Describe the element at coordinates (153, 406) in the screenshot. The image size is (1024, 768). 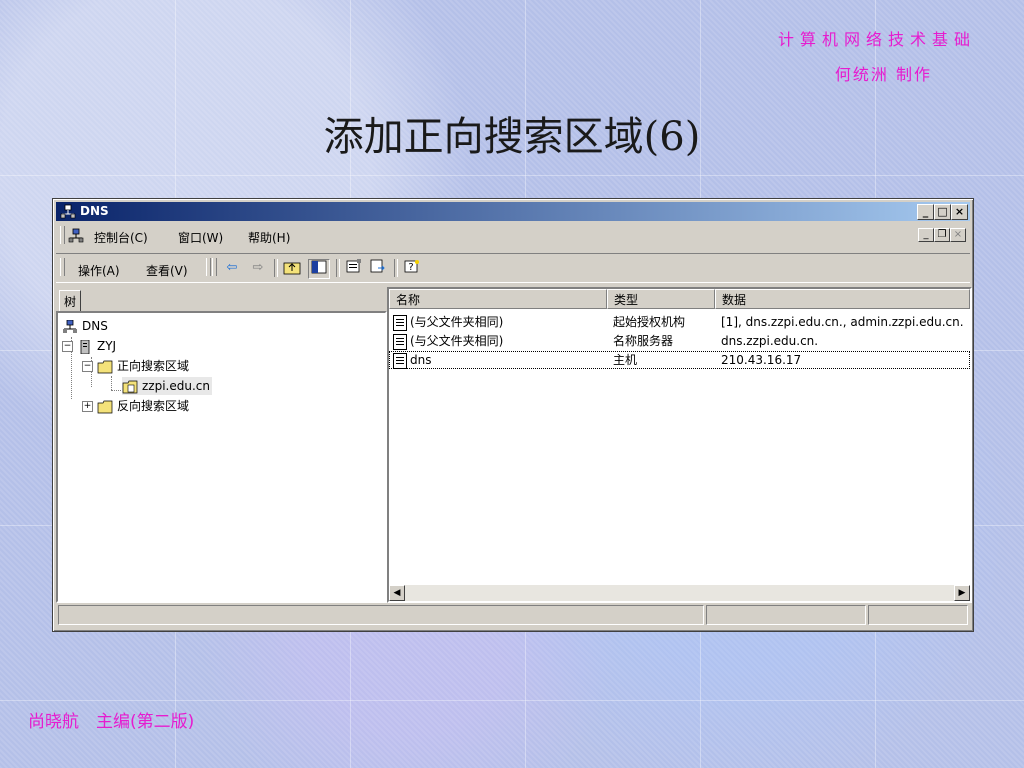
I see `tree-item-label: 反向搜索区域` at that location.